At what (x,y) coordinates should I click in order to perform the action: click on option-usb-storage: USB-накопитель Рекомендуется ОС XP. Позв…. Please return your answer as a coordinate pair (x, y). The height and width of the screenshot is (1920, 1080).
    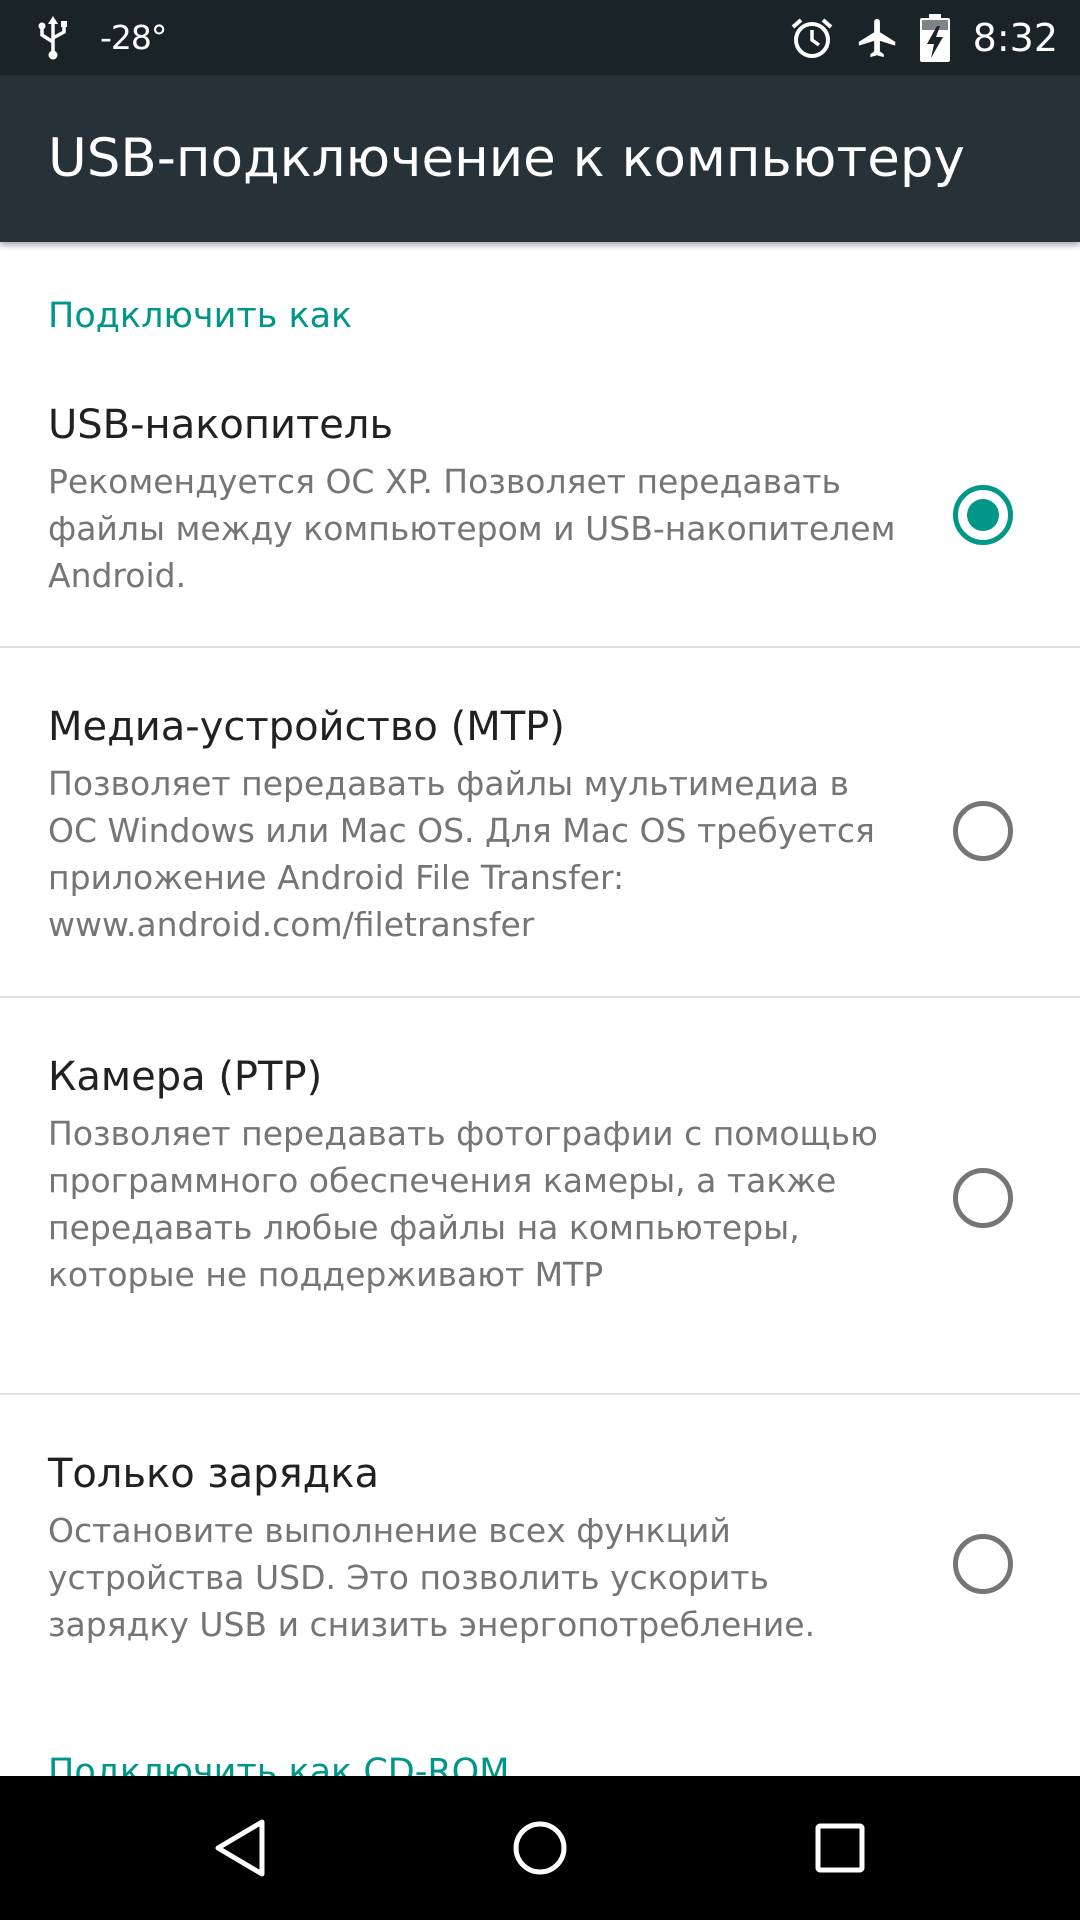
    Looking at the image, I should click on (540, 524).